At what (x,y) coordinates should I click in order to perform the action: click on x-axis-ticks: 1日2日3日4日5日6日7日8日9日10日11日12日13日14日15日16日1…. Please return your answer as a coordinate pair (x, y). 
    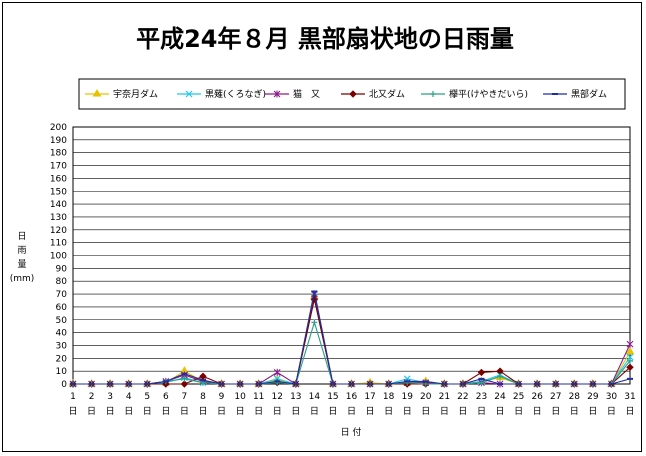
    Looking at the image, I should click on (351, 404).